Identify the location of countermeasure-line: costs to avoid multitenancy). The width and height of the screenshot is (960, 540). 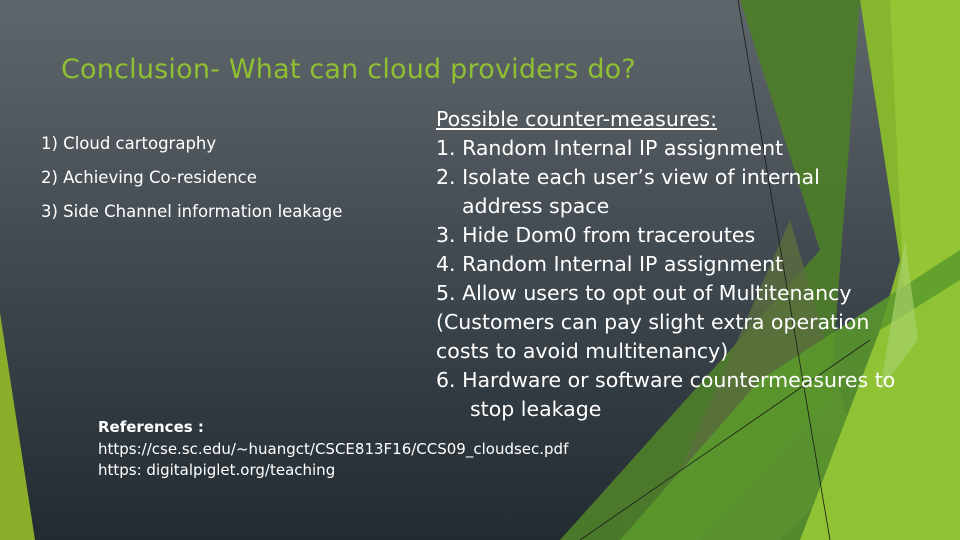
(582, 351).